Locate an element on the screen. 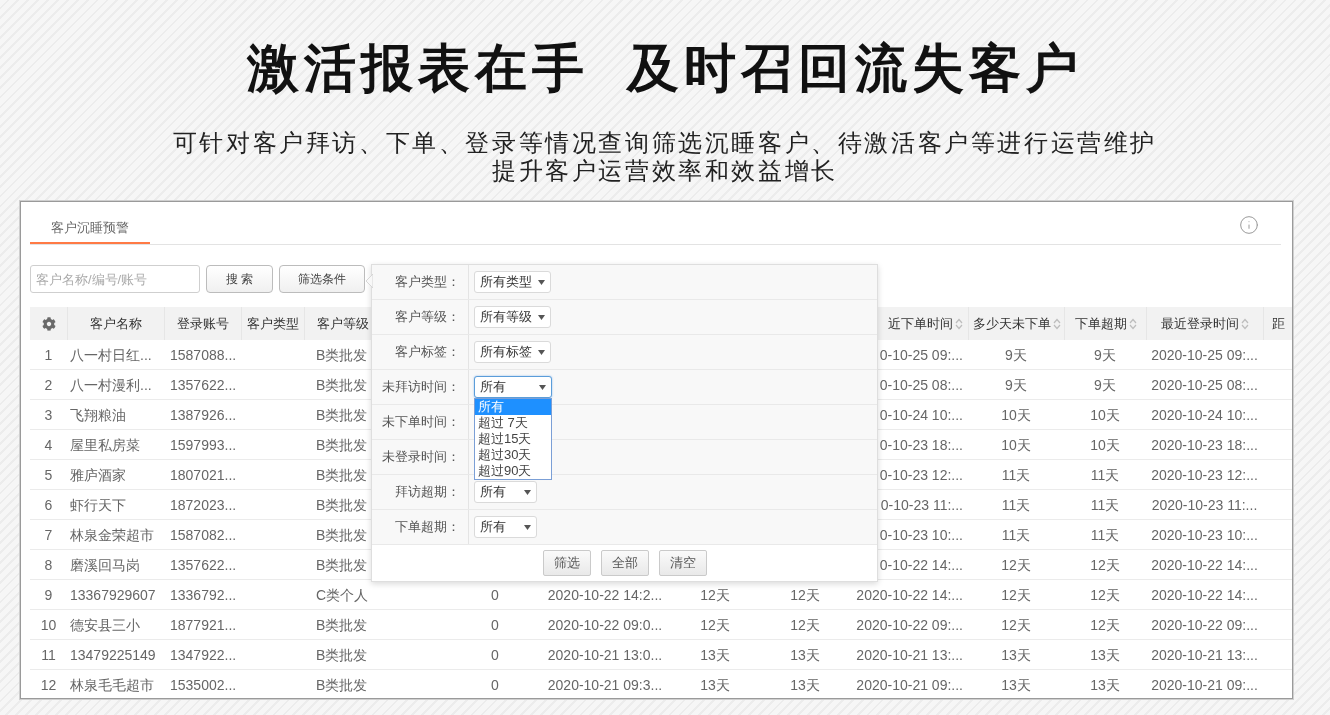 Image resolution: width=1330 pixels, height=715 pixels. row-number: 6 is located at coordinates (48, 504).